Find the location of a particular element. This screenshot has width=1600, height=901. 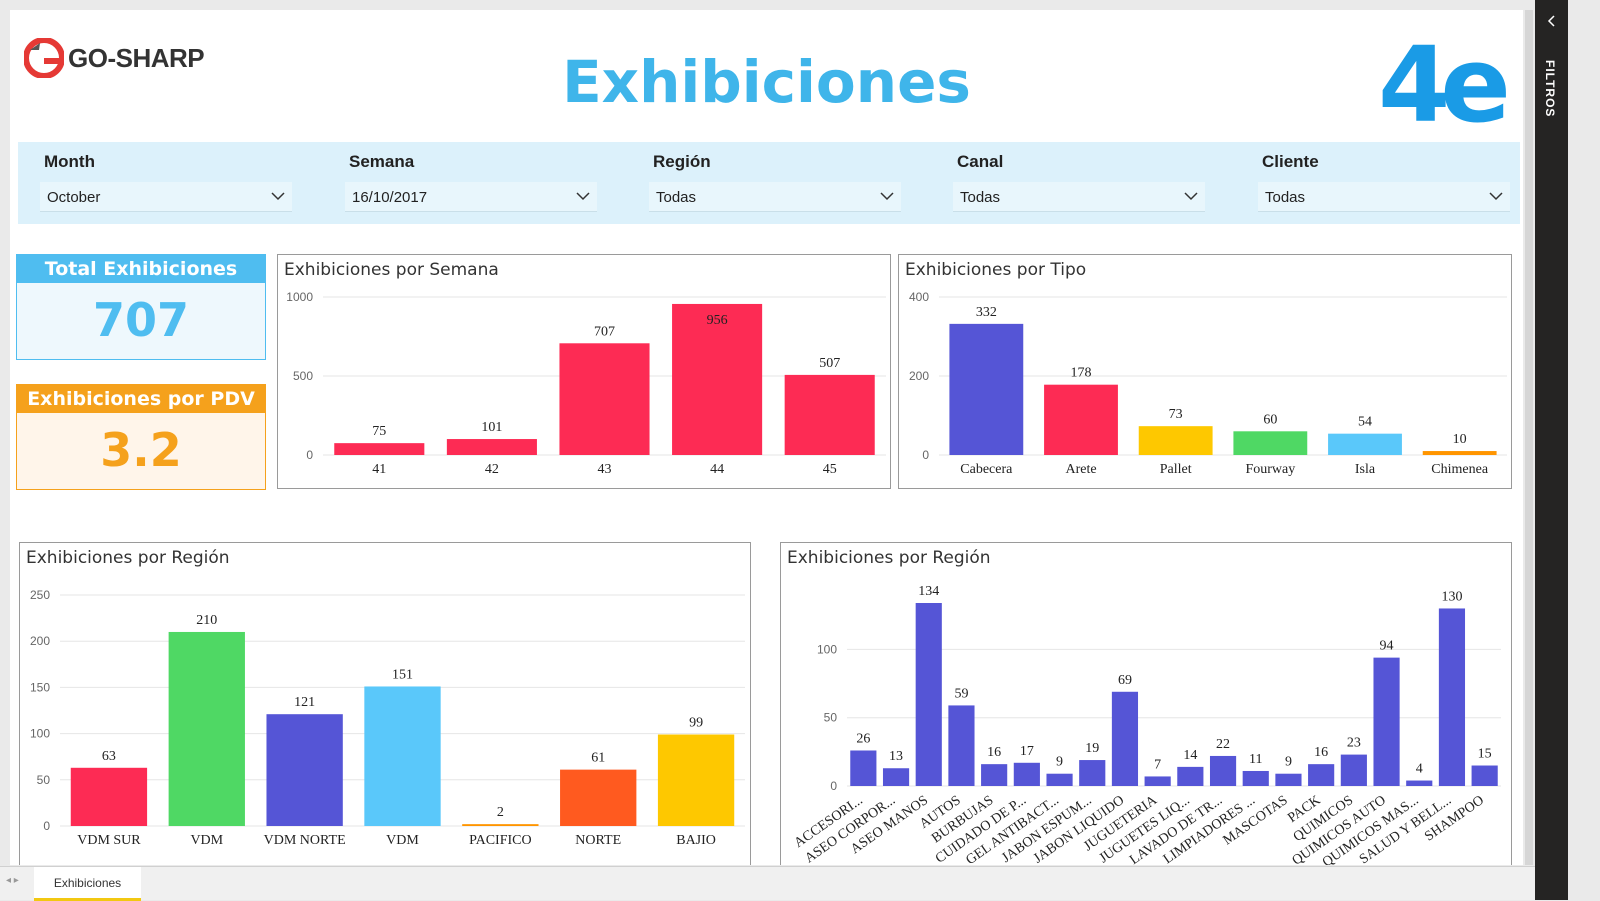

month-value: October is located at coordinates (74, 197).